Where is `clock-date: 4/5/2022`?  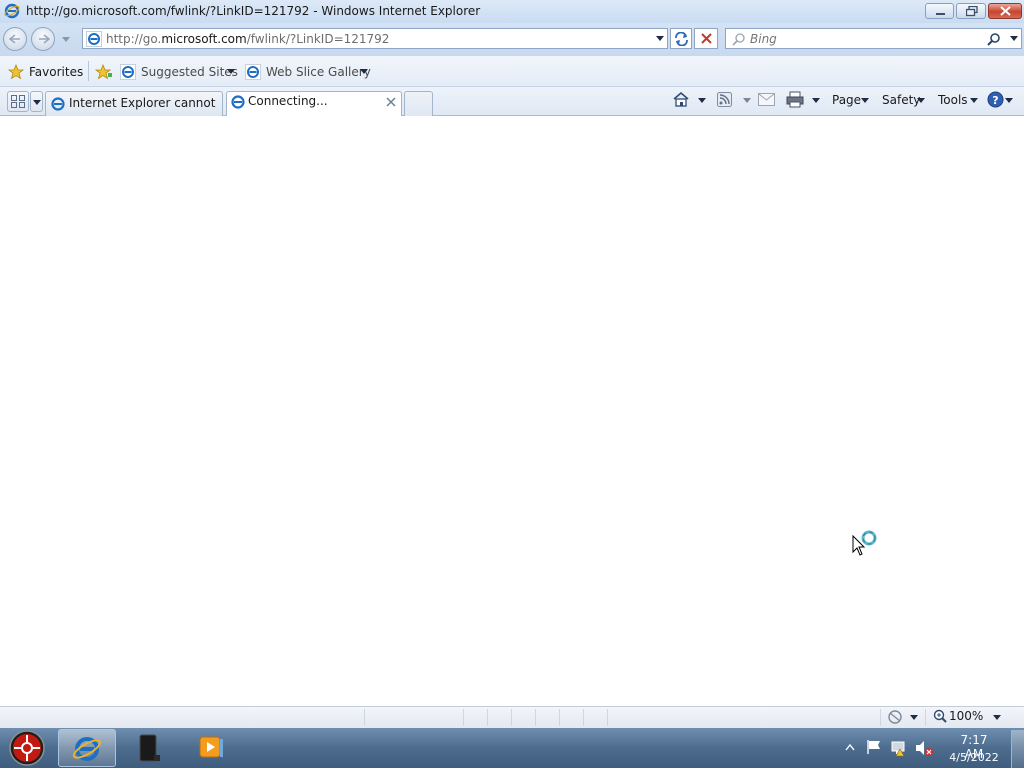 clock-date: 4/5/2022 is located at coordinates (974, 757).